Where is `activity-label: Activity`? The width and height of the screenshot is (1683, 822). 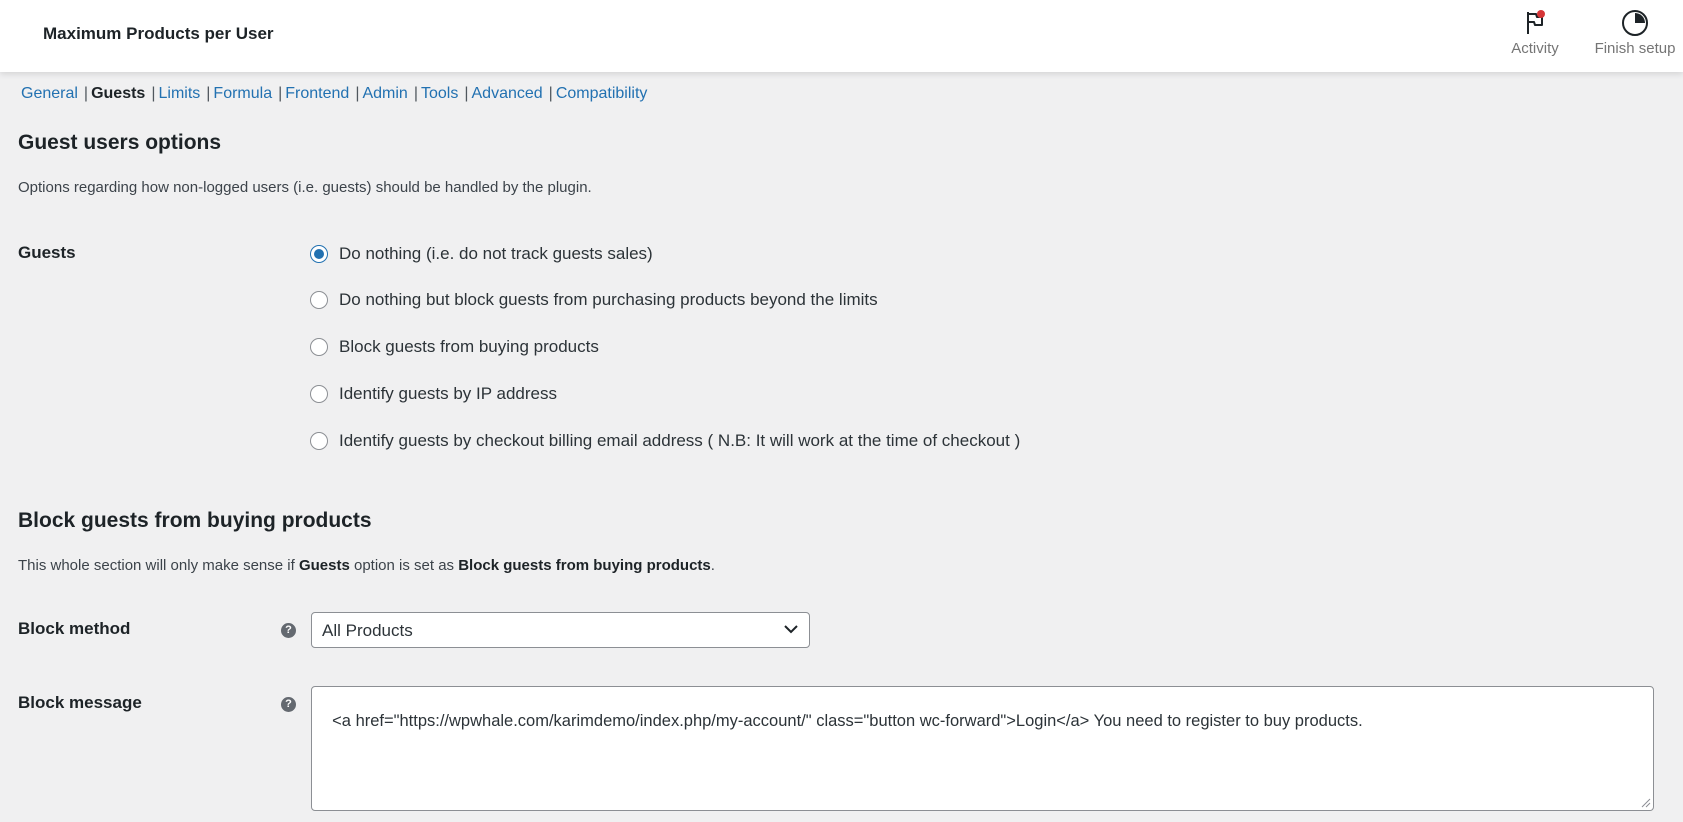
activity-label: Activity is located at coordinates (1535, 48).